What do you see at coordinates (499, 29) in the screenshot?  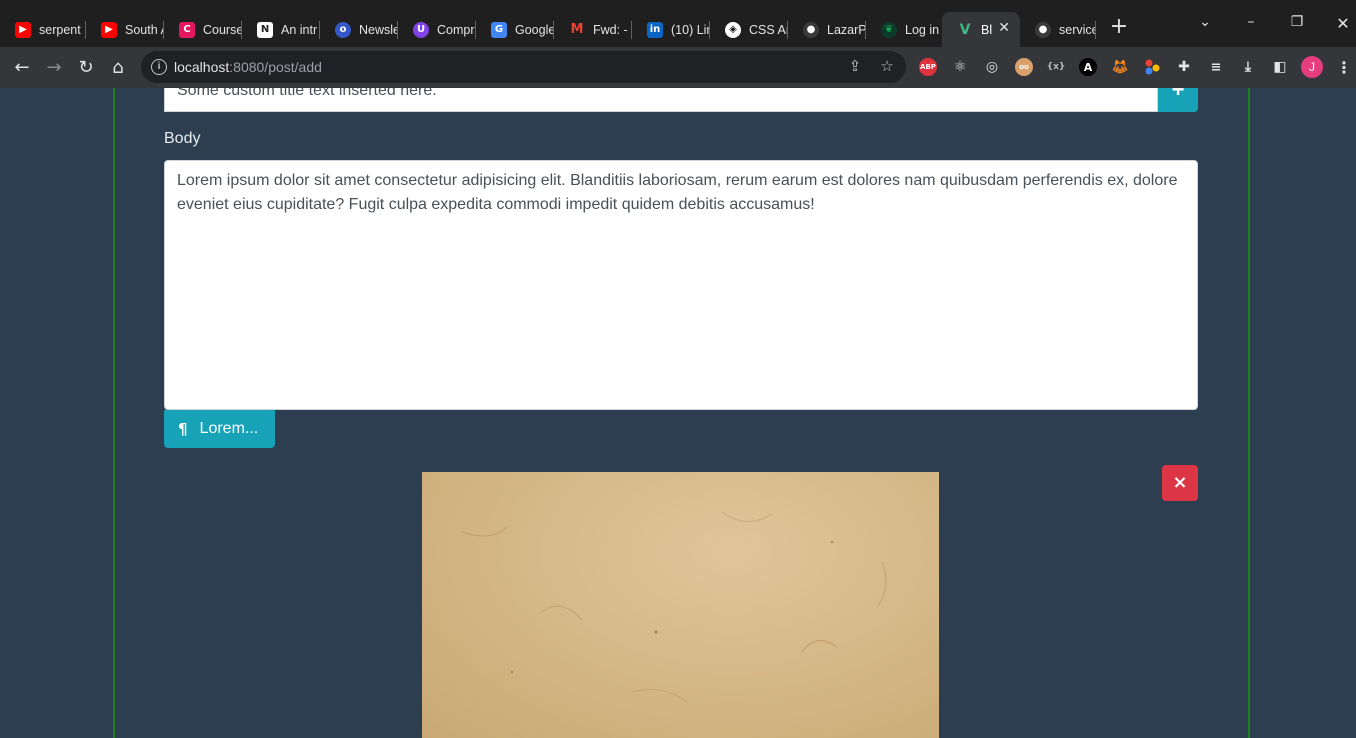 I see `google-translate-icon: G` at bounding box center [499, 29].